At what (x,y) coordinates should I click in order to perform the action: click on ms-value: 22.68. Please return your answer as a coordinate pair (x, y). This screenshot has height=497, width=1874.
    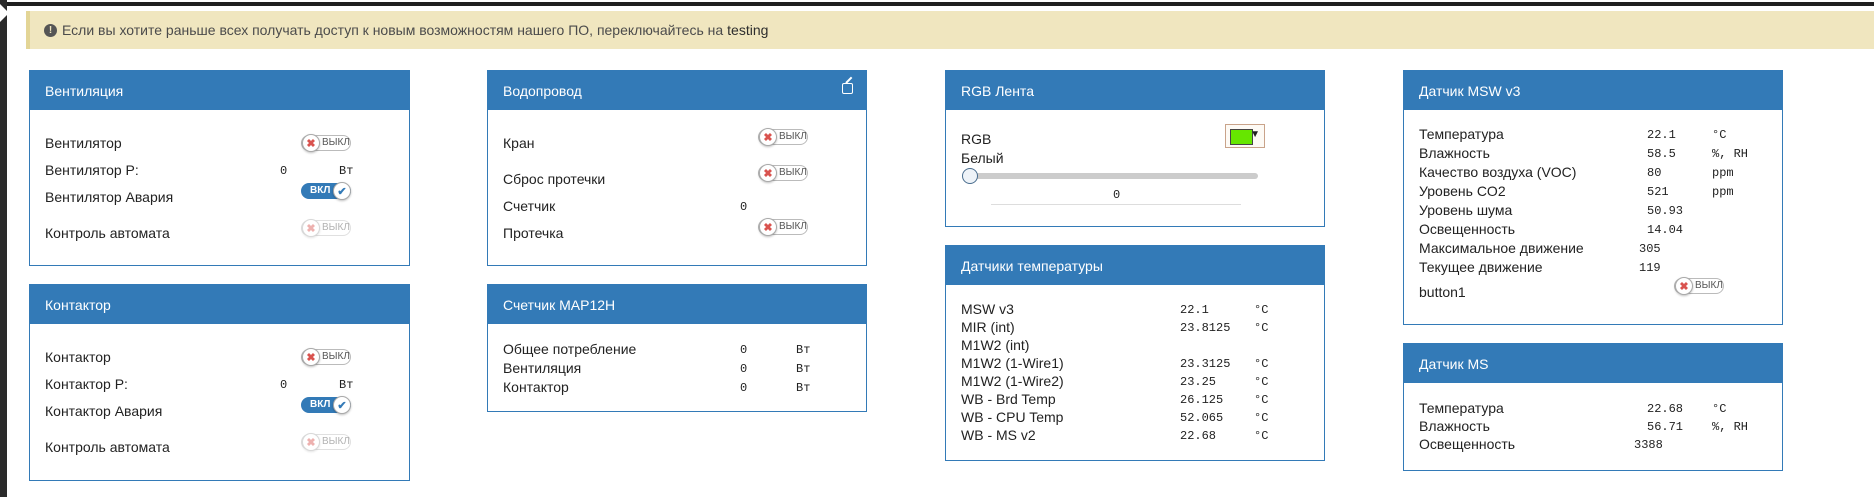
    Looking at the image, I should click on (1665, 409).